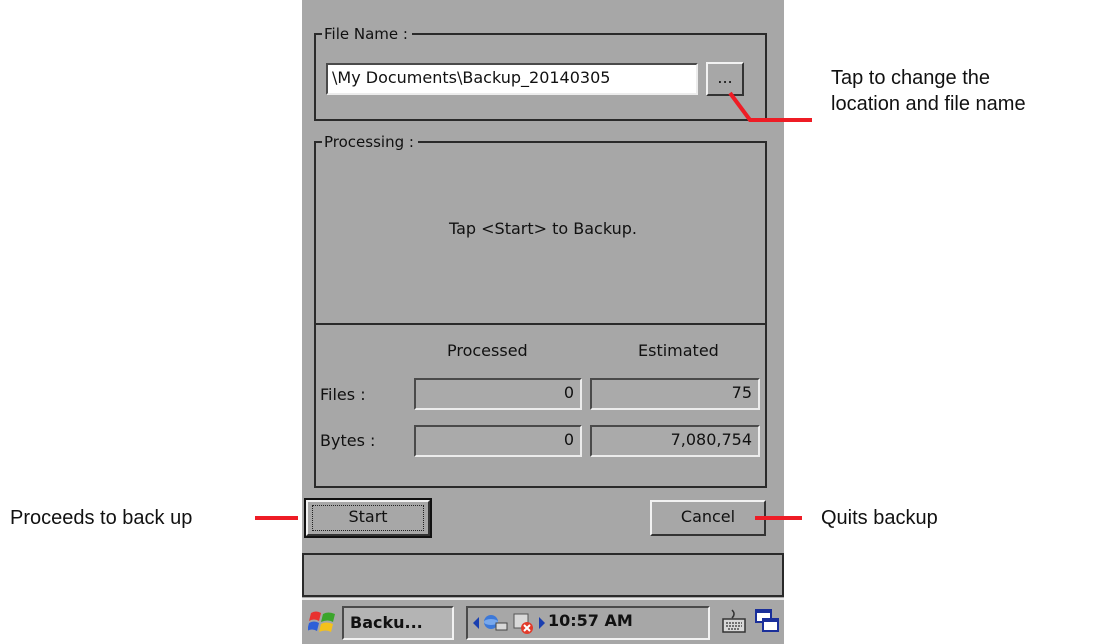 Image resolution: width=1102 pixels, height=644 pixels. What do you see at coordinates (101, 518) in the screenshot?
I see `start-annotation: Proceeds to back up` at bounding box center [101, 518].